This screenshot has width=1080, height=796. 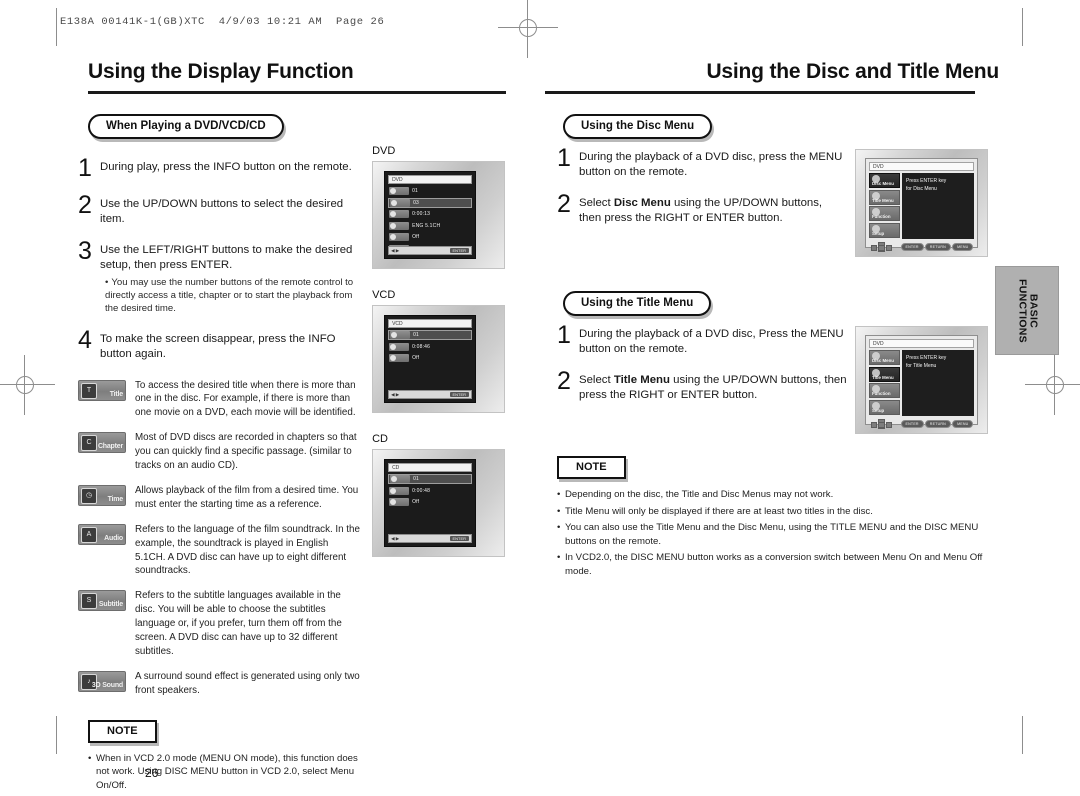 I want to click on legend-icon-label: Subtitle, so click(x=110, y=605).